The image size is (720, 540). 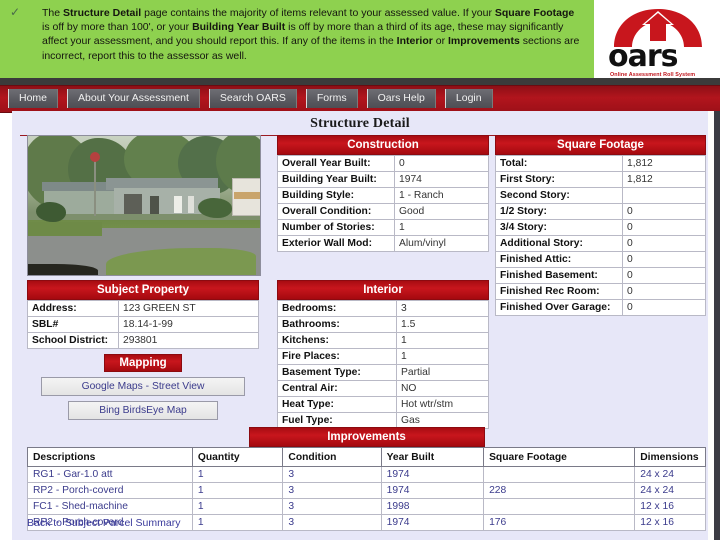 What do you see at coordinates (336, 211) in the screenshot?
I see `construction-label: Overall Condition:` at bounding box center [336, 211].